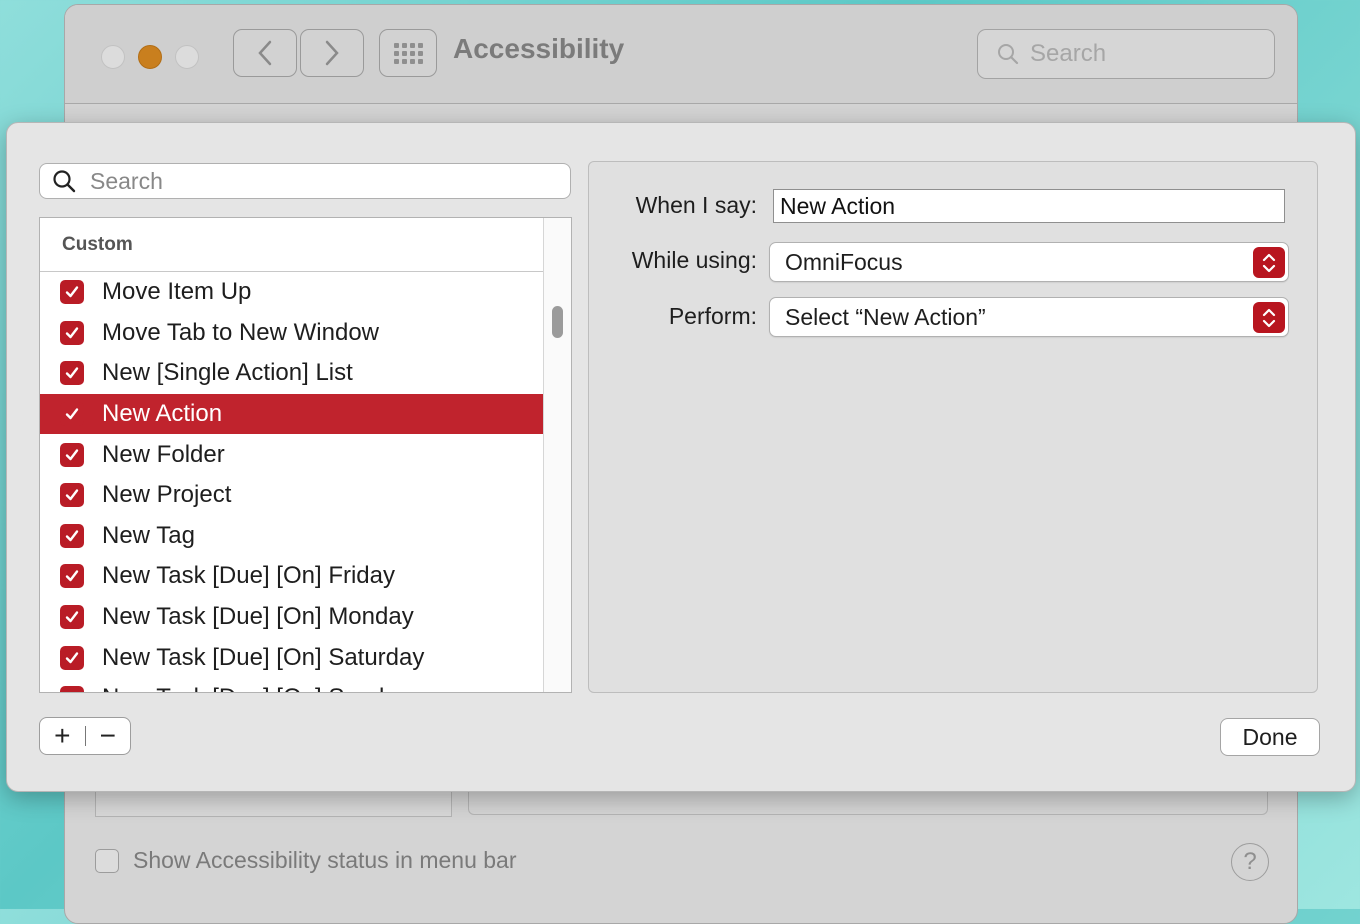  I want to click on list-item: New Folder, so click(292, 454).